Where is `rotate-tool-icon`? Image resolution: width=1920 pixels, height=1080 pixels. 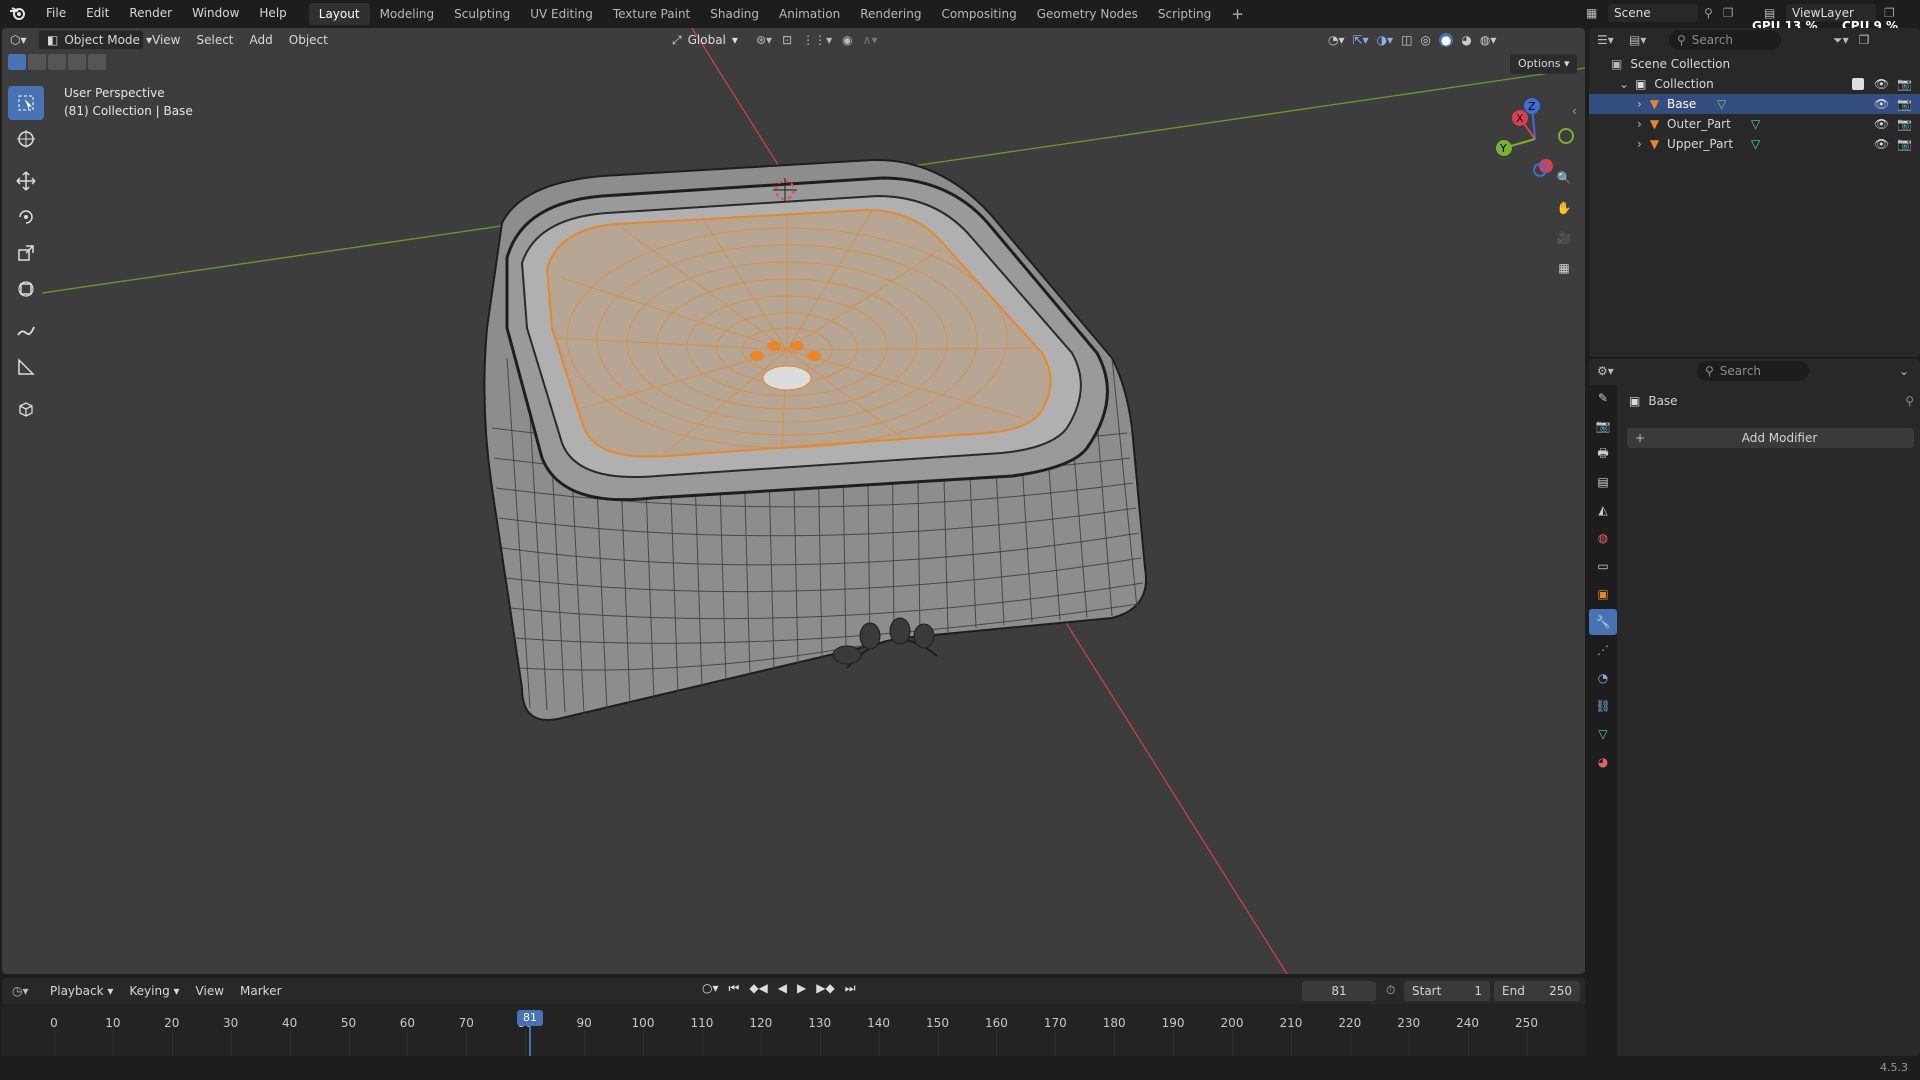
rotate-tool-icon is located at coordinates (26, 217).